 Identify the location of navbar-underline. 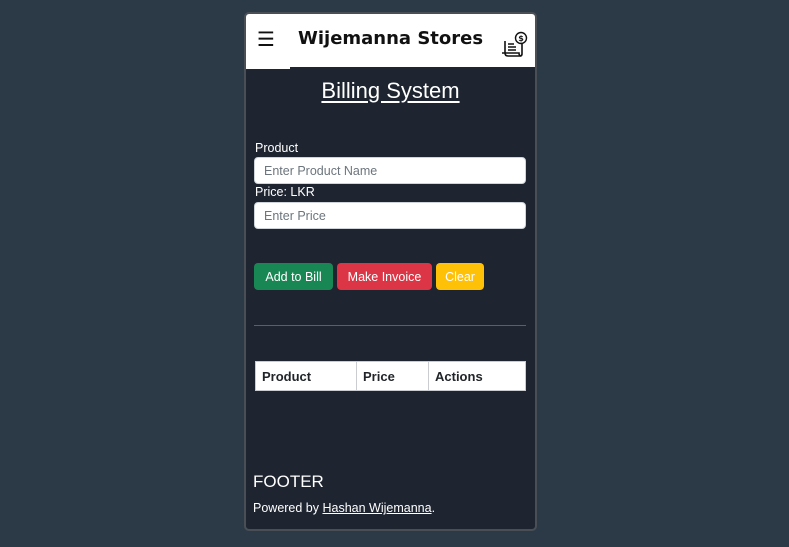
(268, 68).